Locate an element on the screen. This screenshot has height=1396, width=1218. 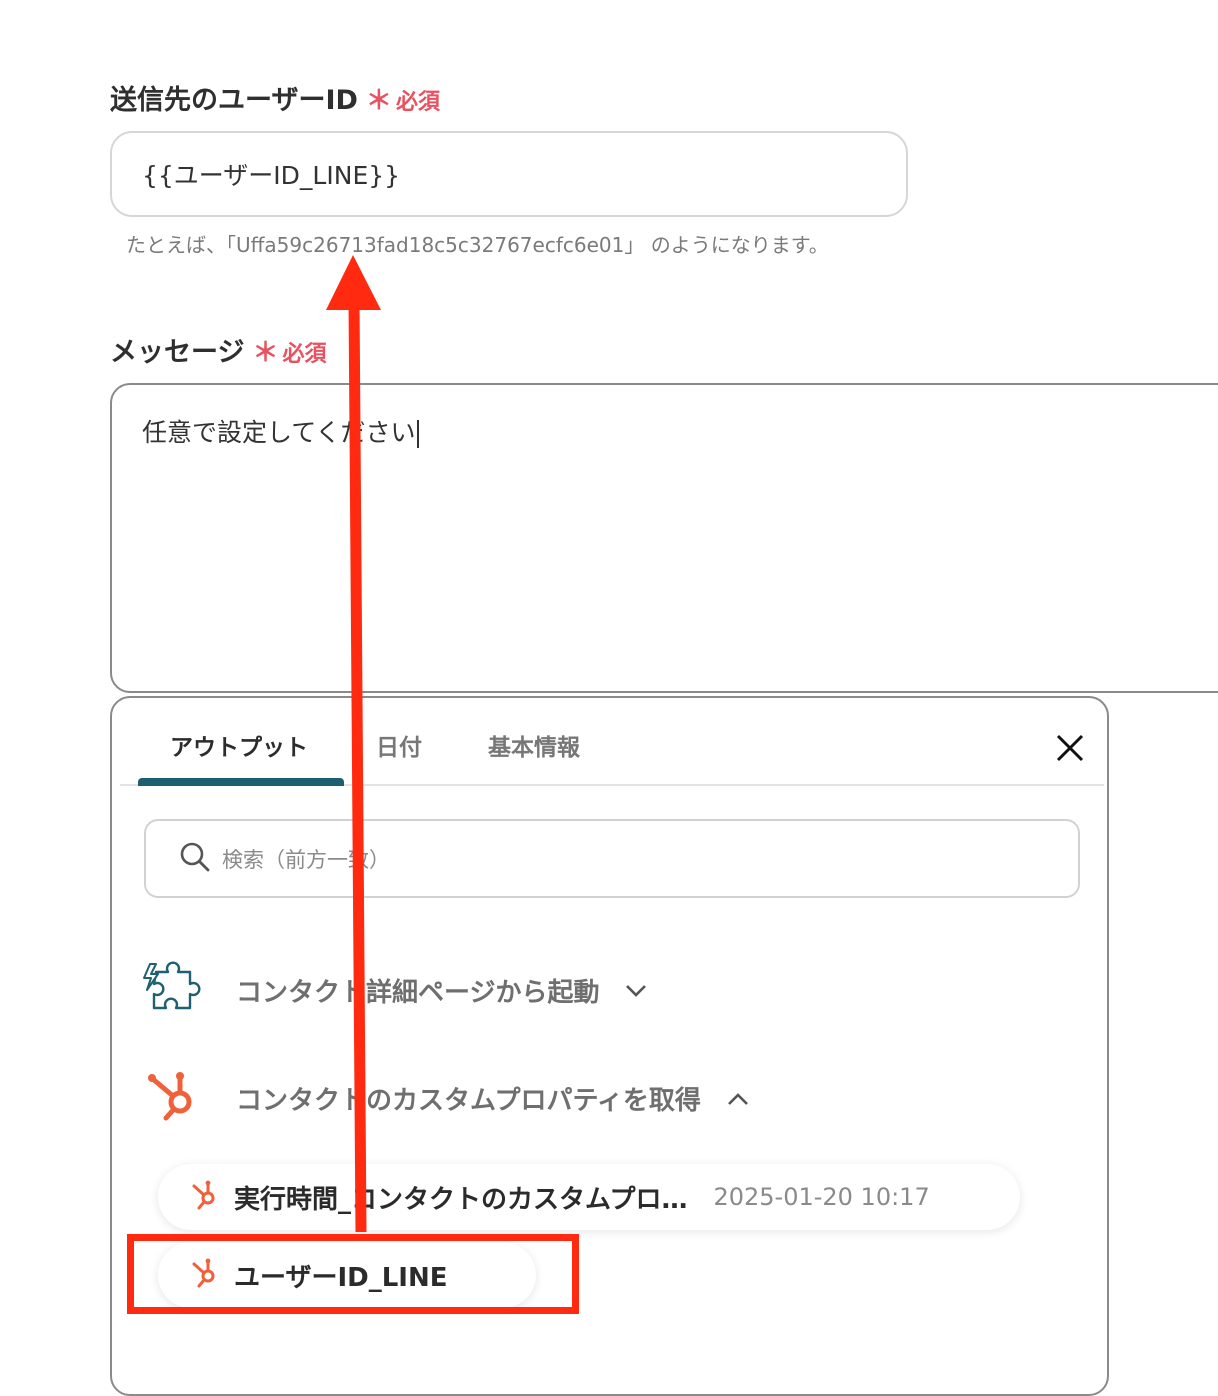
tab-basic-info: 基本情報 is located at coordinates (534, 745).